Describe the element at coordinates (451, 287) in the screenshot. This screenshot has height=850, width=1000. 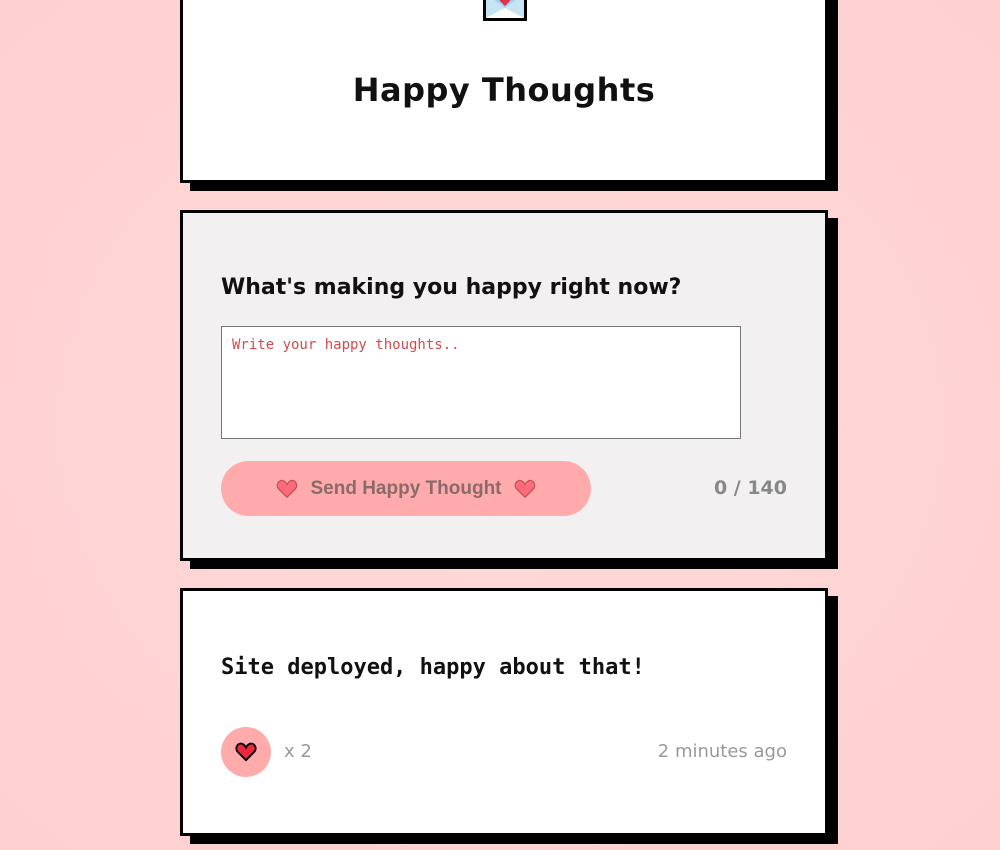
I see `form-prompt: What's making you happy right now?` at that location.